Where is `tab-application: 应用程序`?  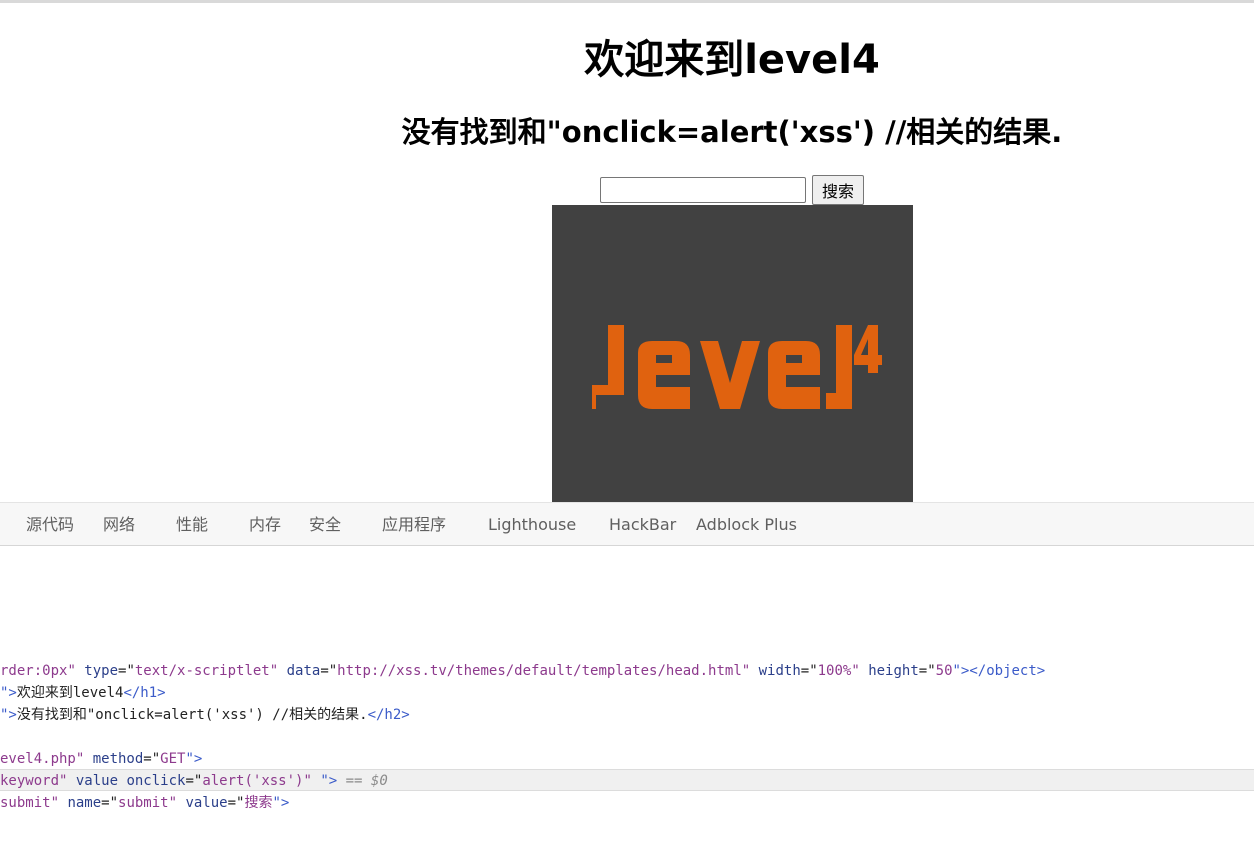
tab-application: 应用程序 is located at coordinates (414, 524).